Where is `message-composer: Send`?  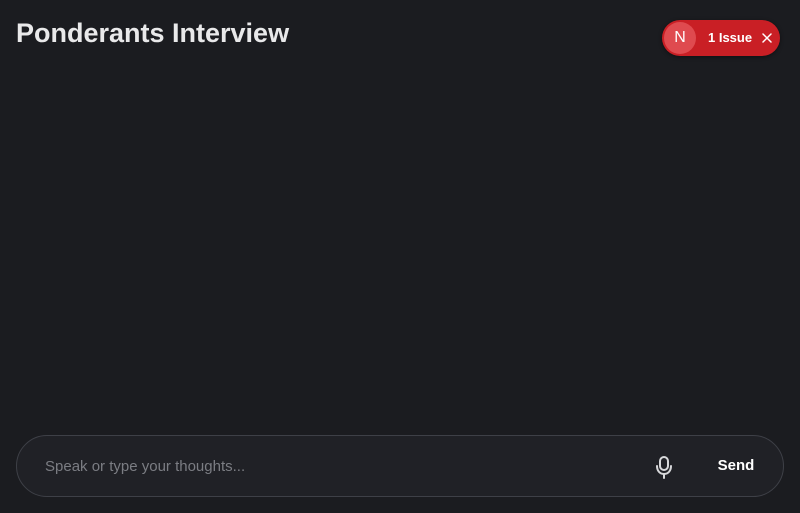
message-composer: Send is located at coordinates (400, 466).